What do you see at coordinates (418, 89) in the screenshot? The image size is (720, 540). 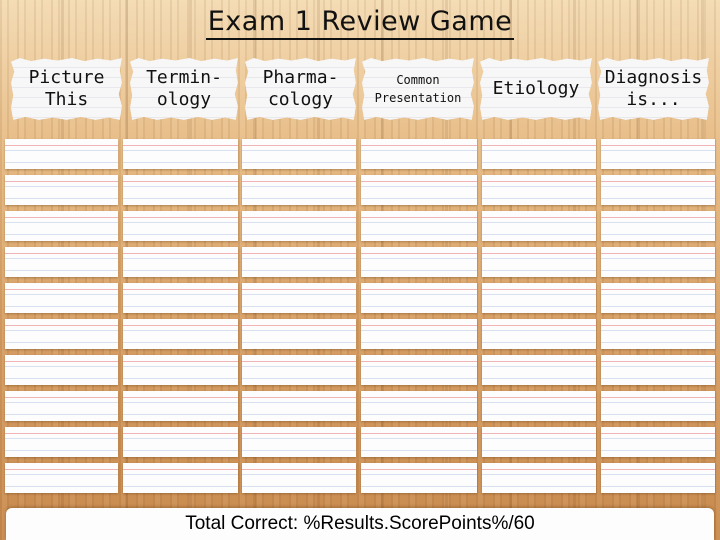 I see `category-common-presentation: Common Presentation` at bounding box center [418, 89].